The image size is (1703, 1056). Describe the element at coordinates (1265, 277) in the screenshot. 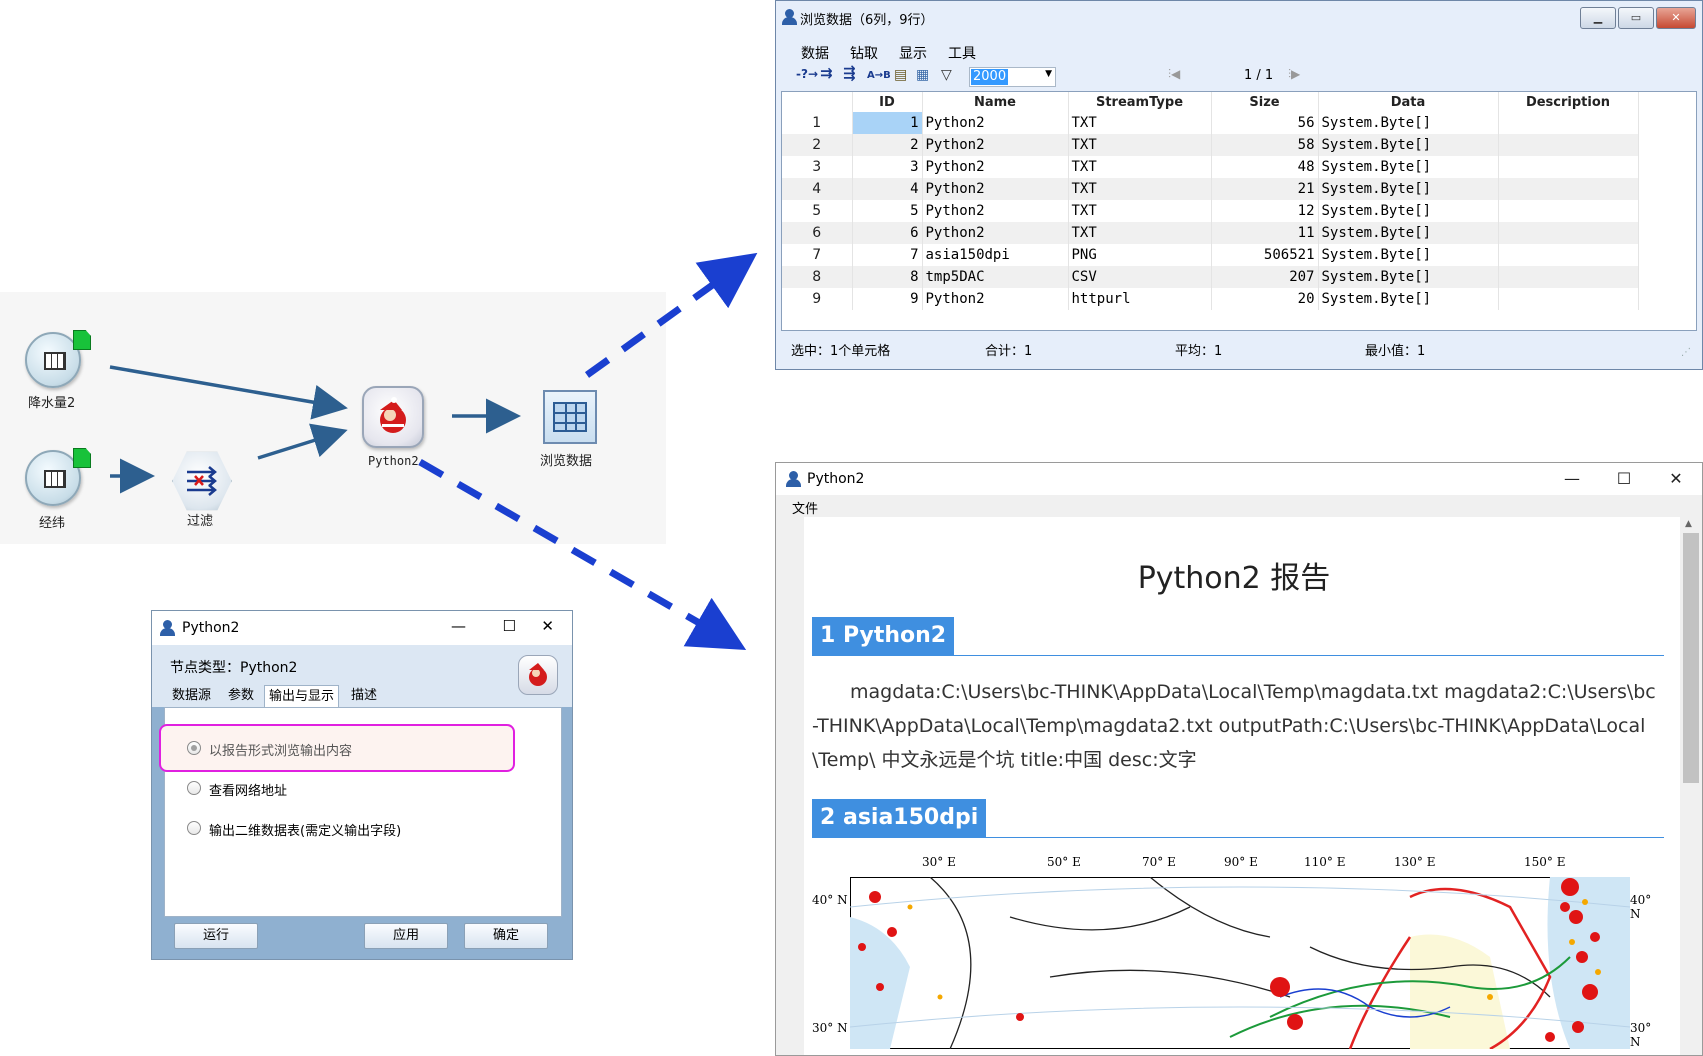

I see `cell-size: 207` at that location.